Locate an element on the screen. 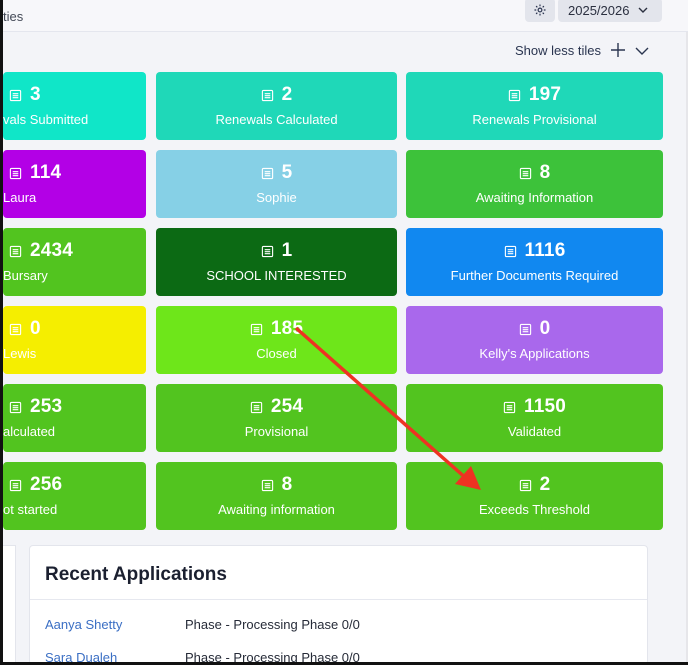  tile-header: 197 is located at coordinates (534, 95).